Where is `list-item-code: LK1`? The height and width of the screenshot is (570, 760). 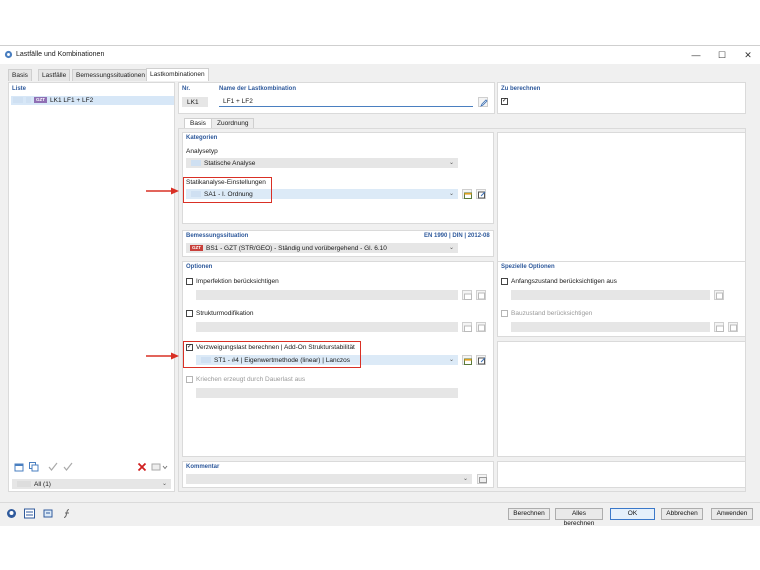
list-item-code: LK1 is located at coordinates (56, 100).